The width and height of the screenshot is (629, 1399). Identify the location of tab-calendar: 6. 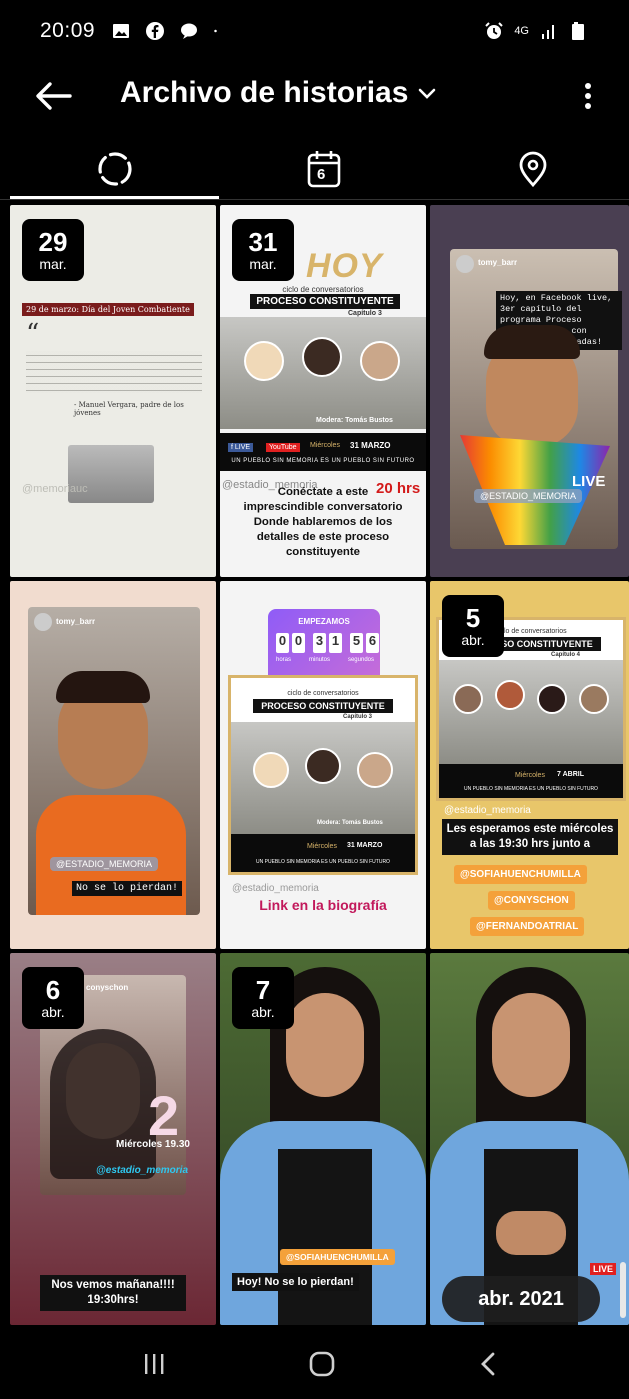
(323, 169).